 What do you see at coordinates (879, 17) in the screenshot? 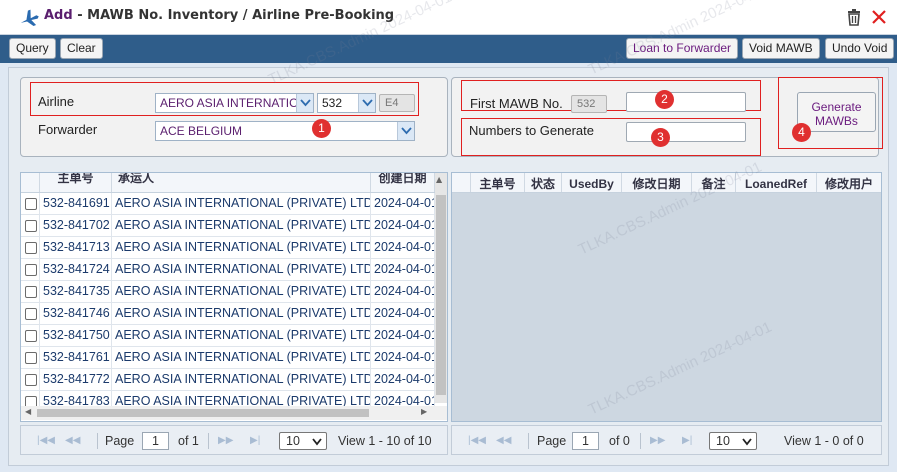
I see `close-icon` at bounding box center [879, 17].